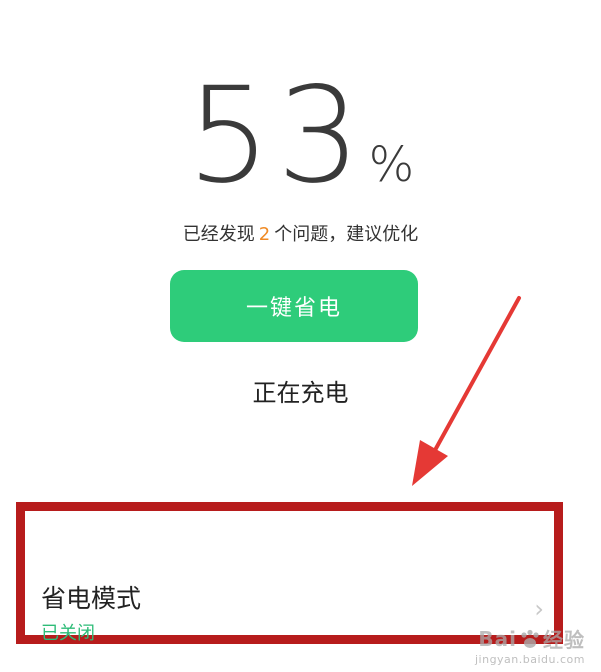  I want to click on watermark: Bai 经验 jingyan.baidu.com, so click(529, 645).